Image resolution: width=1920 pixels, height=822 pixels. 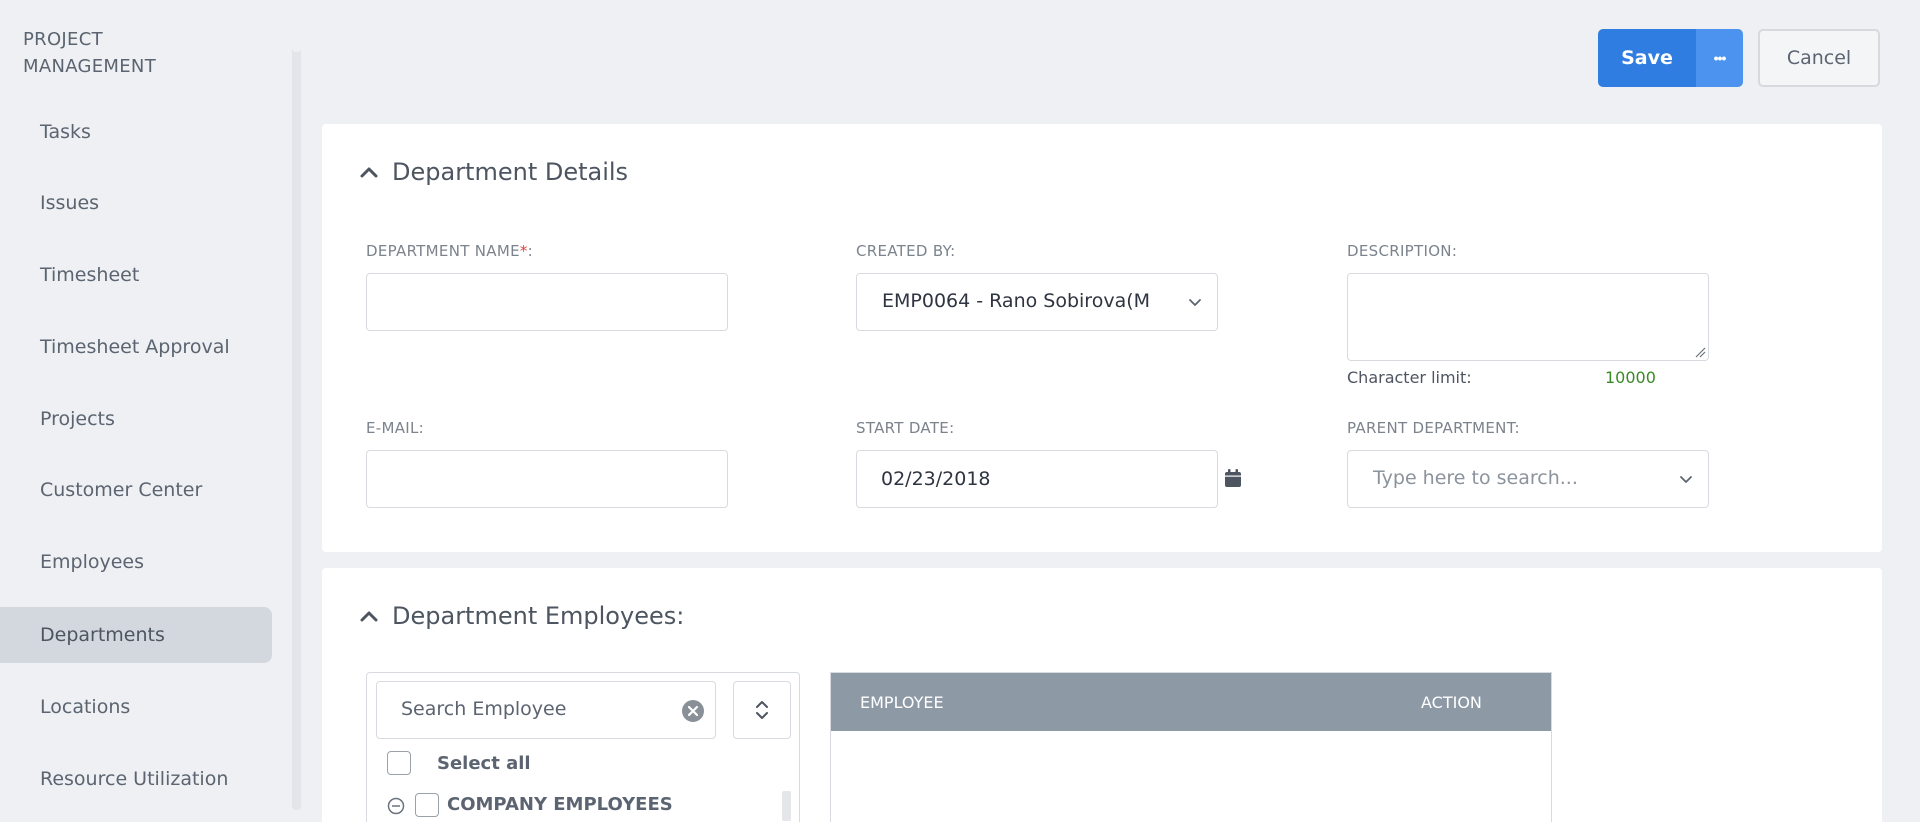 I want to click on sidebar-item-employees: Employees, so click(x=136, y=562).